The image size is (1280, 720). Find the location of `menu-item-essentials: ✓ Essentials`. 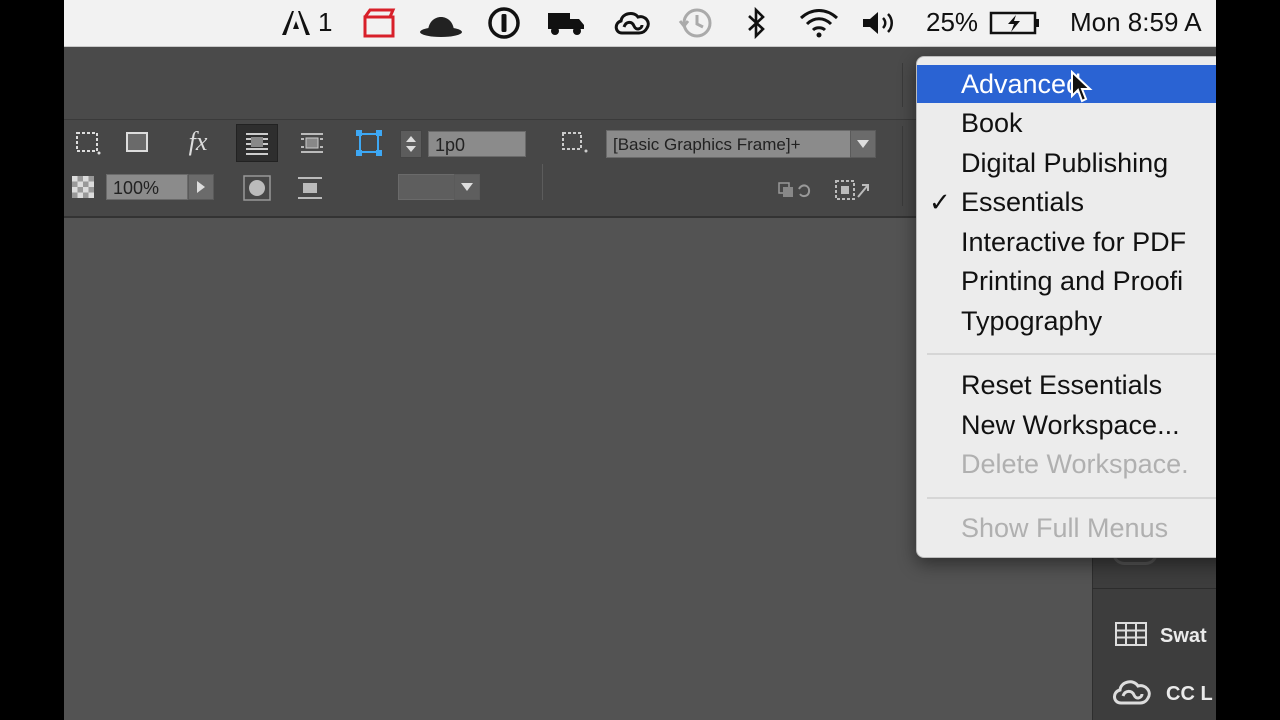

menu-item-essentials: ✓ Essentials is located at coordinates (1066, 202).